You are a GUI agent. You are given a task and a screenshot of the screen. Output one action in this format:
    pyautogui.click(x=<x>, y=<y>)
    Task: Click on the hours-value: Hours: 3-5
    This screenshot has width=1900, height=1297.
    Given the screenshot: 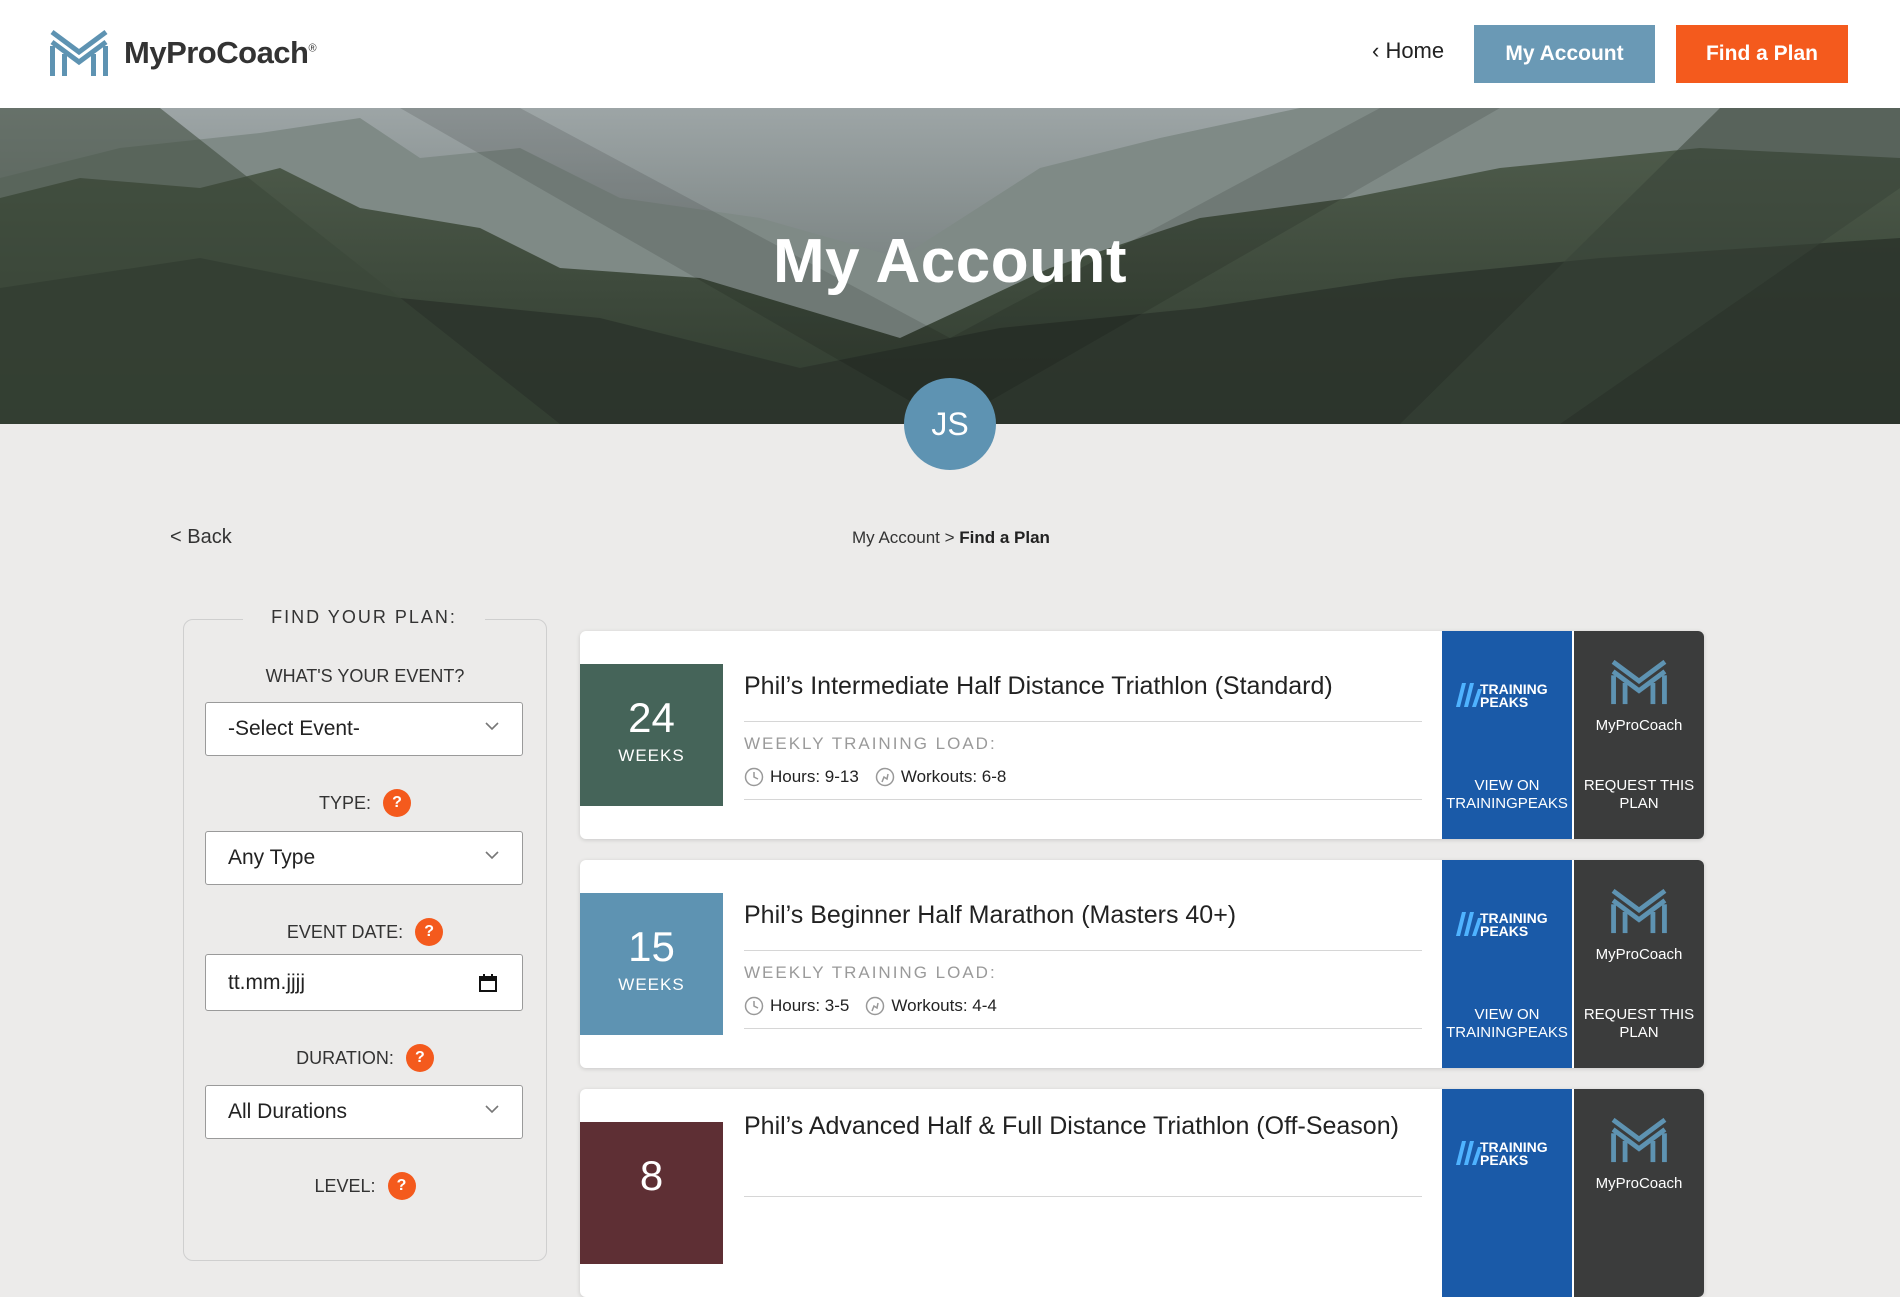 What is the action you would take?
    pyautogui.click(x=810, y=1005)
    